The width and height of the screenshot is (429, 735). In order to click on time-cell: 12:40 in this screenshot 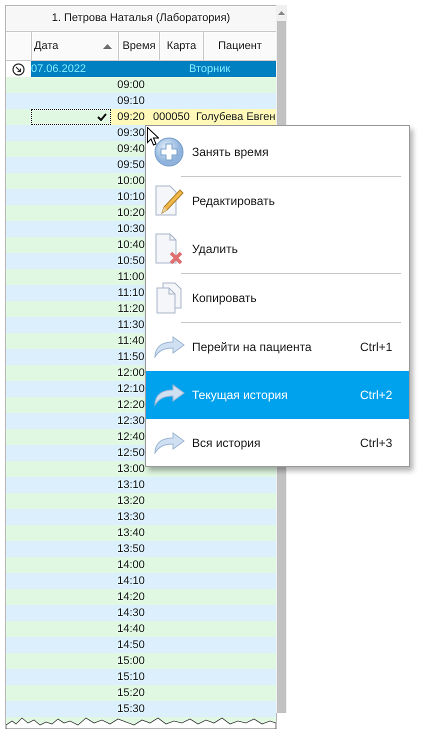, I will do `click(131, 437)`.